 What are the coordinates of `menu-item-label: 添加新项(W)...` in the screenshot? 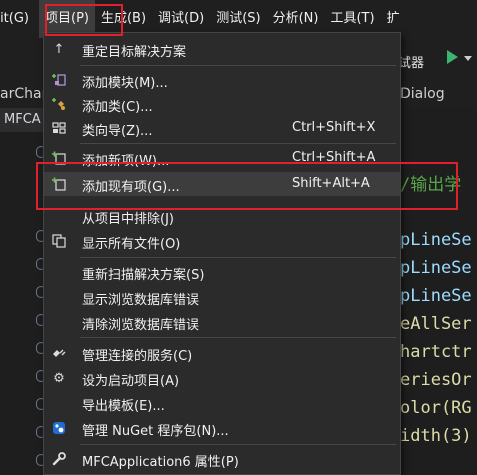 It's located at (126, 161).